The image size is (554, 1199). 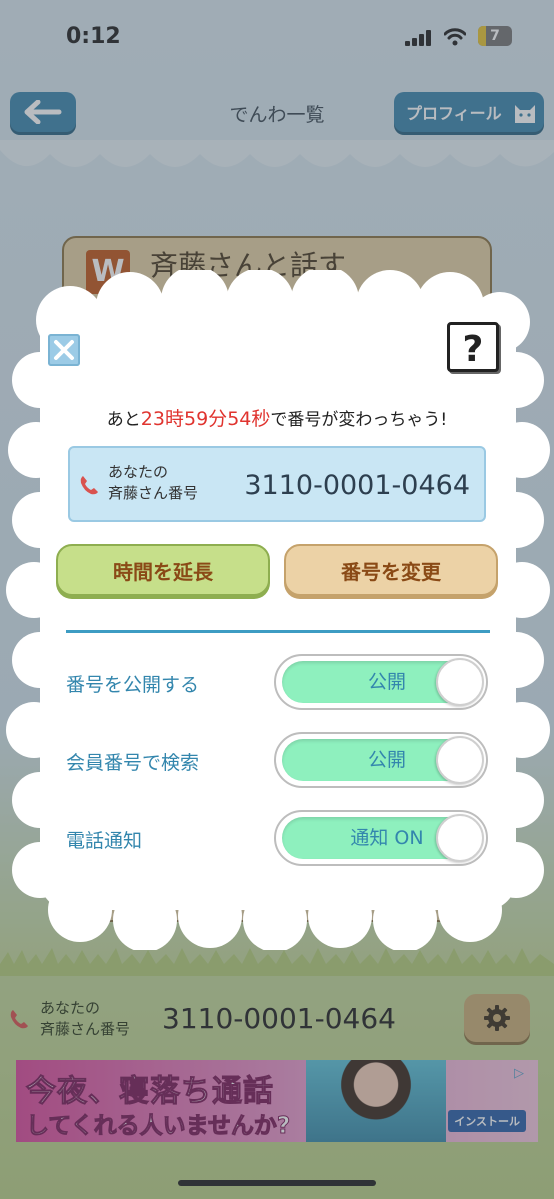 I want to click on help-button: ?, so click(x=473, y=347).